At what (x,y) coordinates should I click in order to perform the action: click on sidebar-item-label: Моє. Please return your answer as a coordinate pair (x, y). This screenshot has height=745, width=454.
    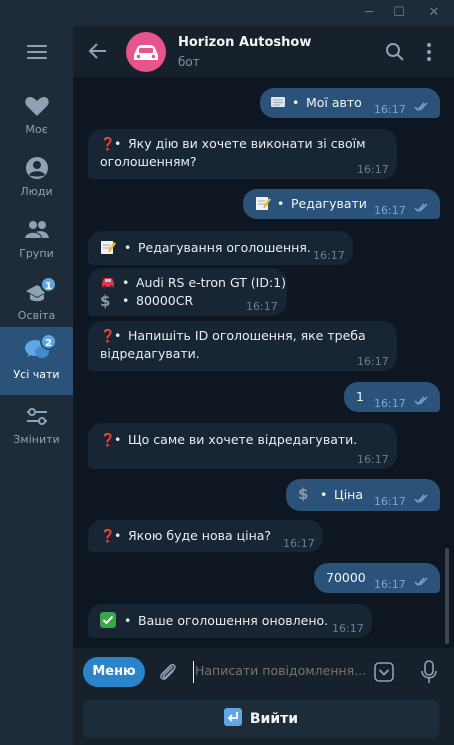
    Looking at the image, I should click on (36, 129).